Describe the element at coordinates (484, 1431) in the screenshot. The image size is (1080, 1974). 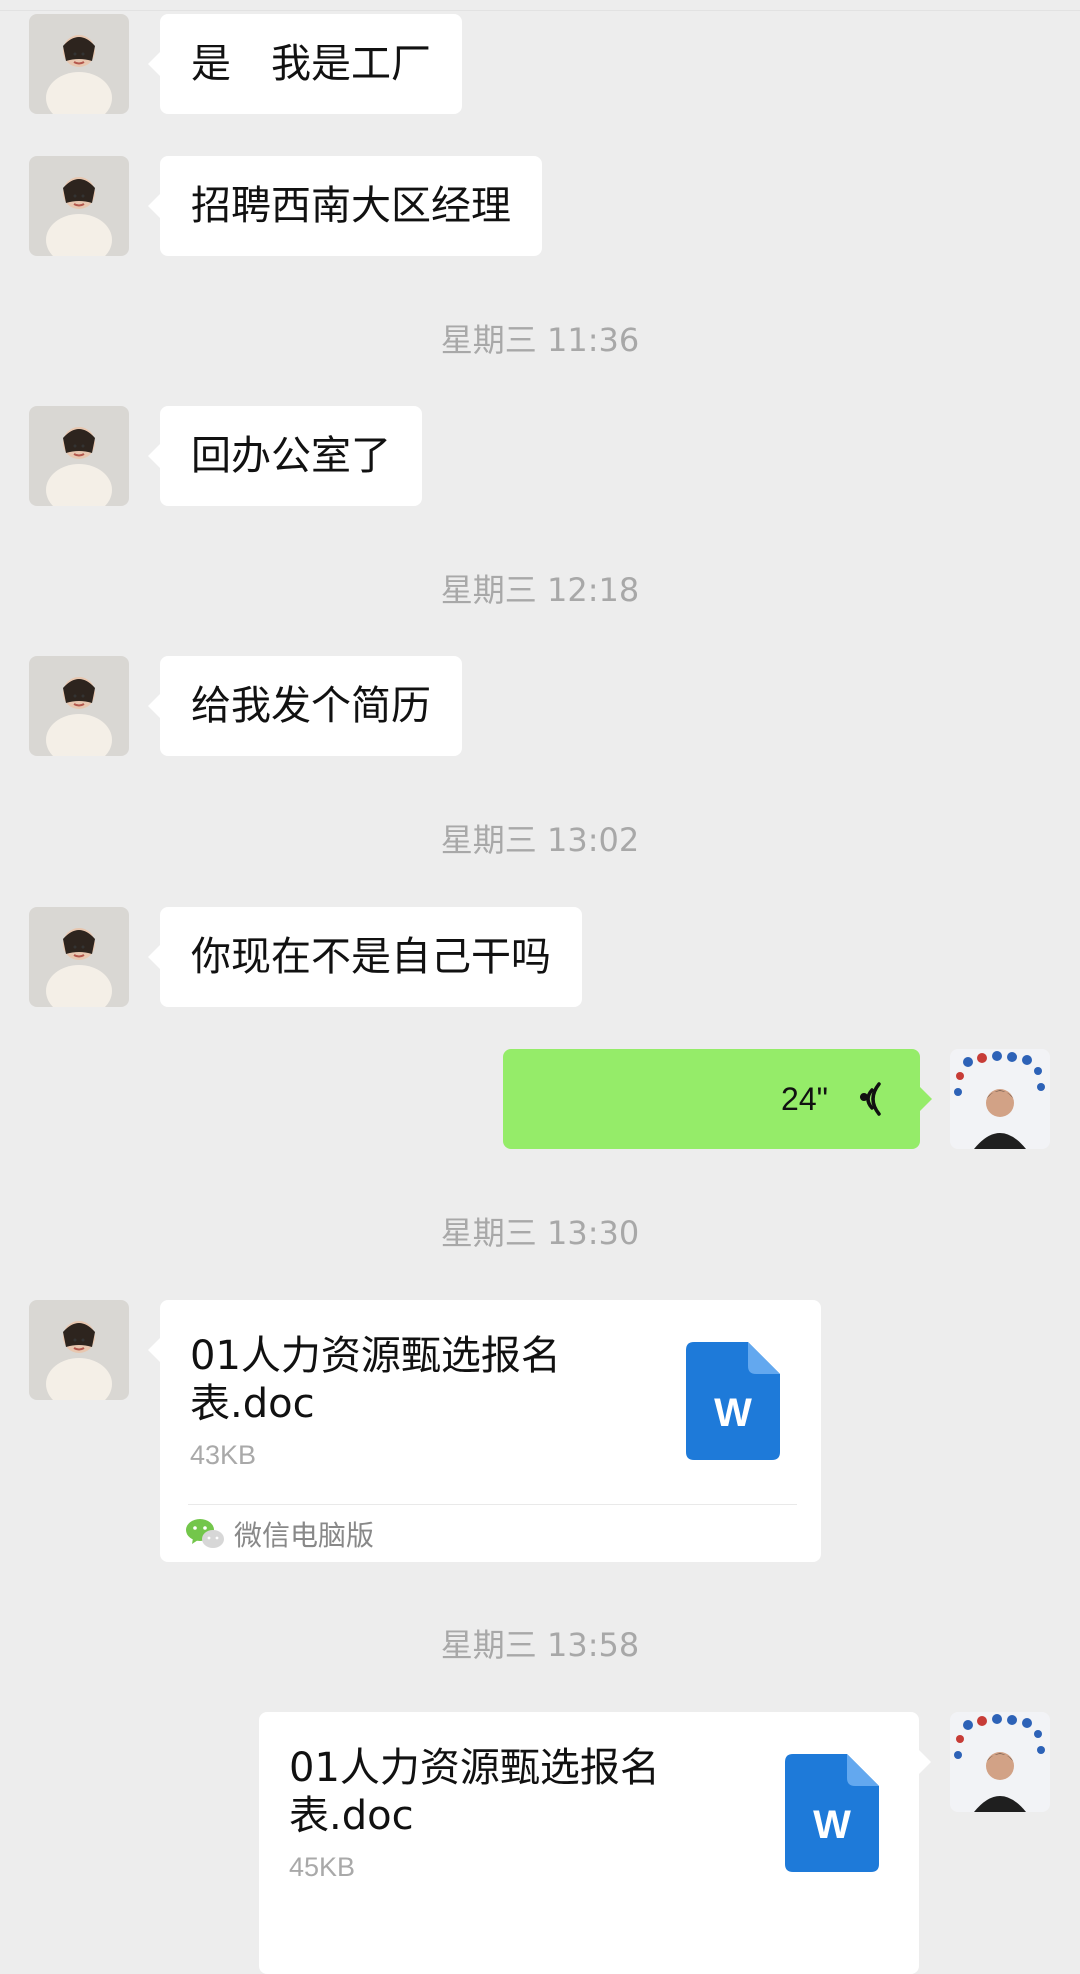
I see `file-message-card: 01人力资源甄选报名表.doc 43KB W 微信电脑版` at that location.